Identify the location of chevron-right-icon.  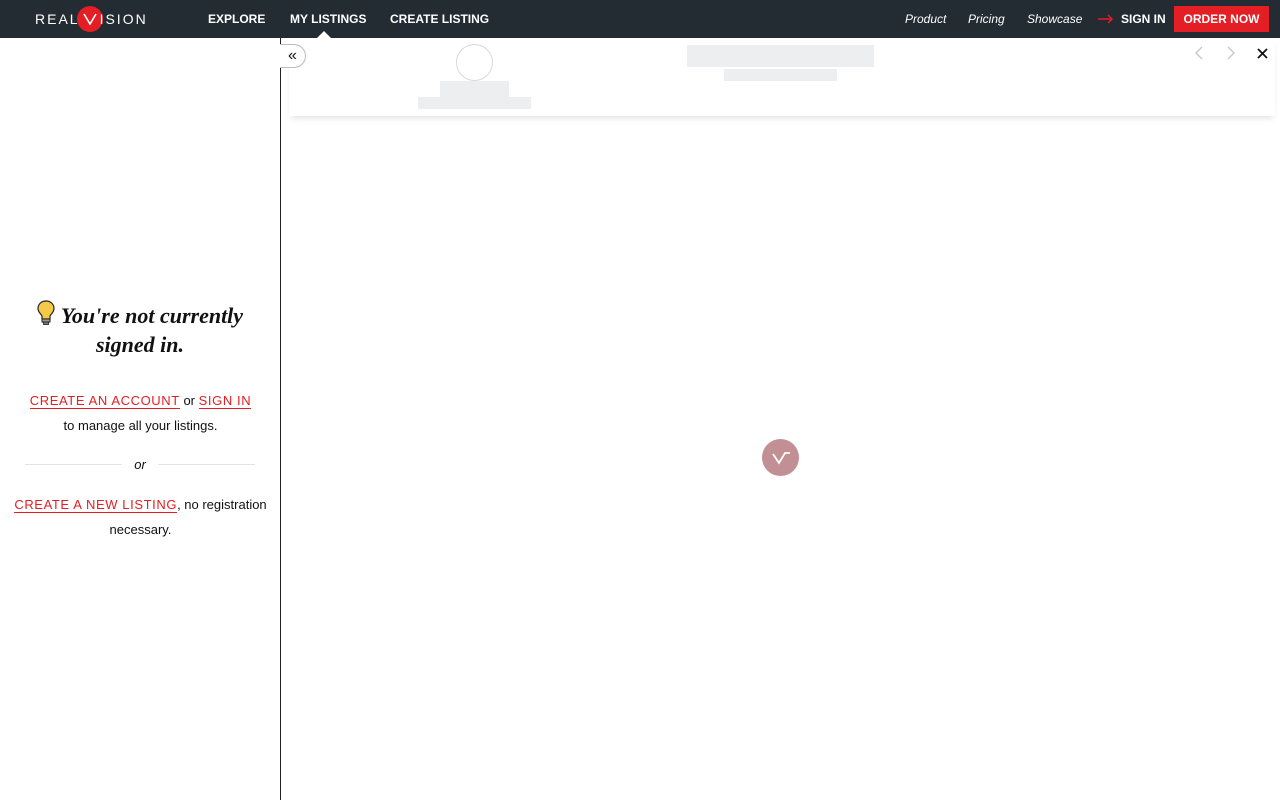
(1231, 53).